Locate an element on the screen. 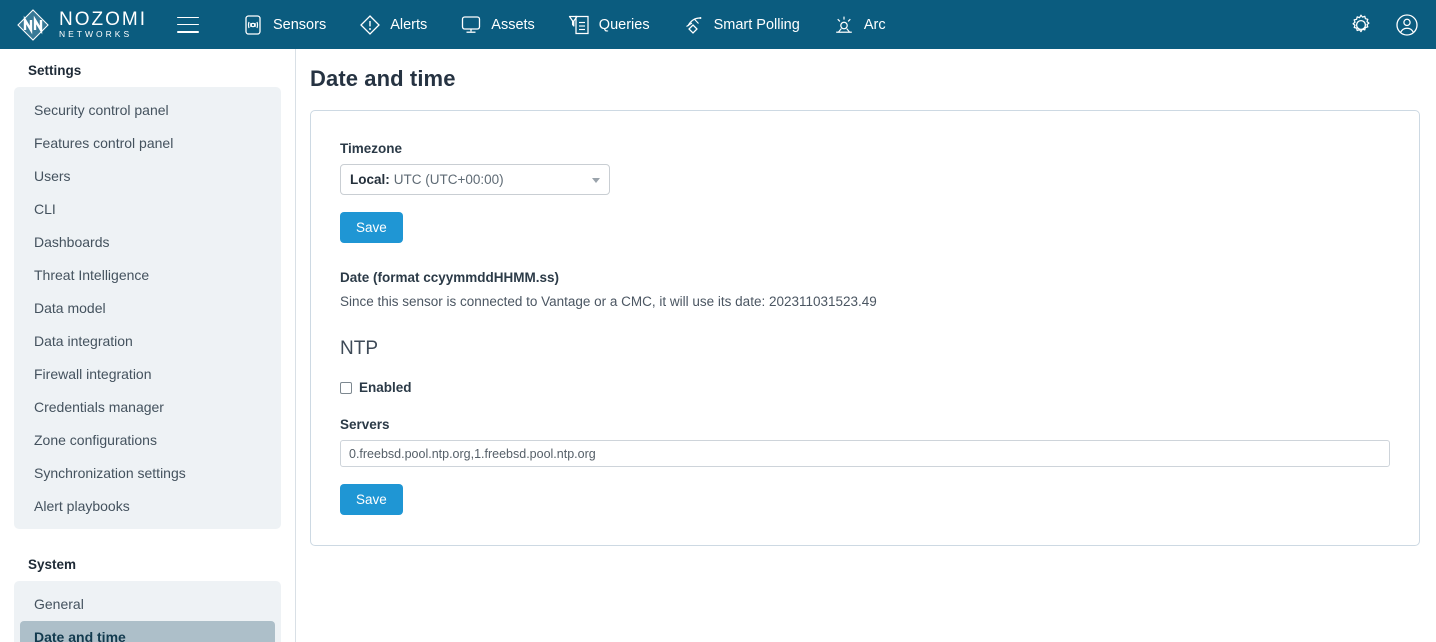 The image size is (1436, 642). sidebar-item-alert-playbooks: Alert playbooks is located at coordinates (147, 506).